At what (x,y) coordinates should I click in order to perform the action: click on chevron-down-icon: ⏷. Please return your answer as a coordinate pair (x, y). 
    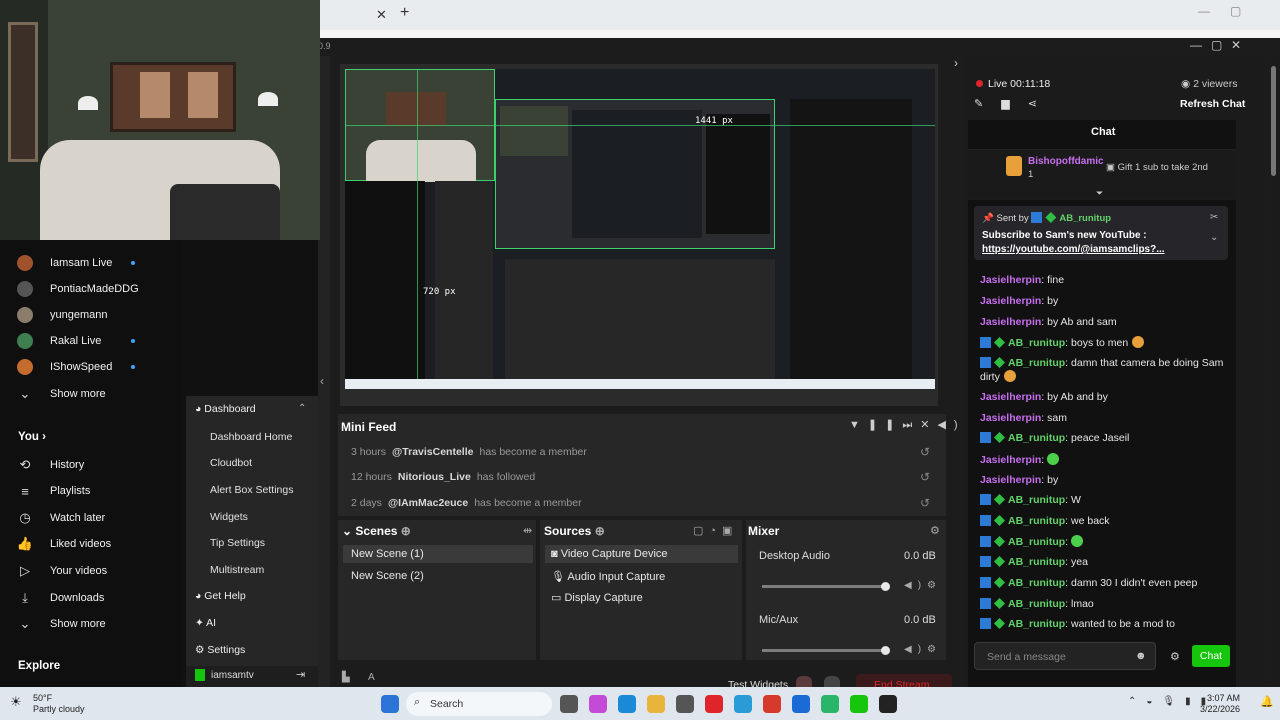
    Looking at the image, I should click on (1099, 193).